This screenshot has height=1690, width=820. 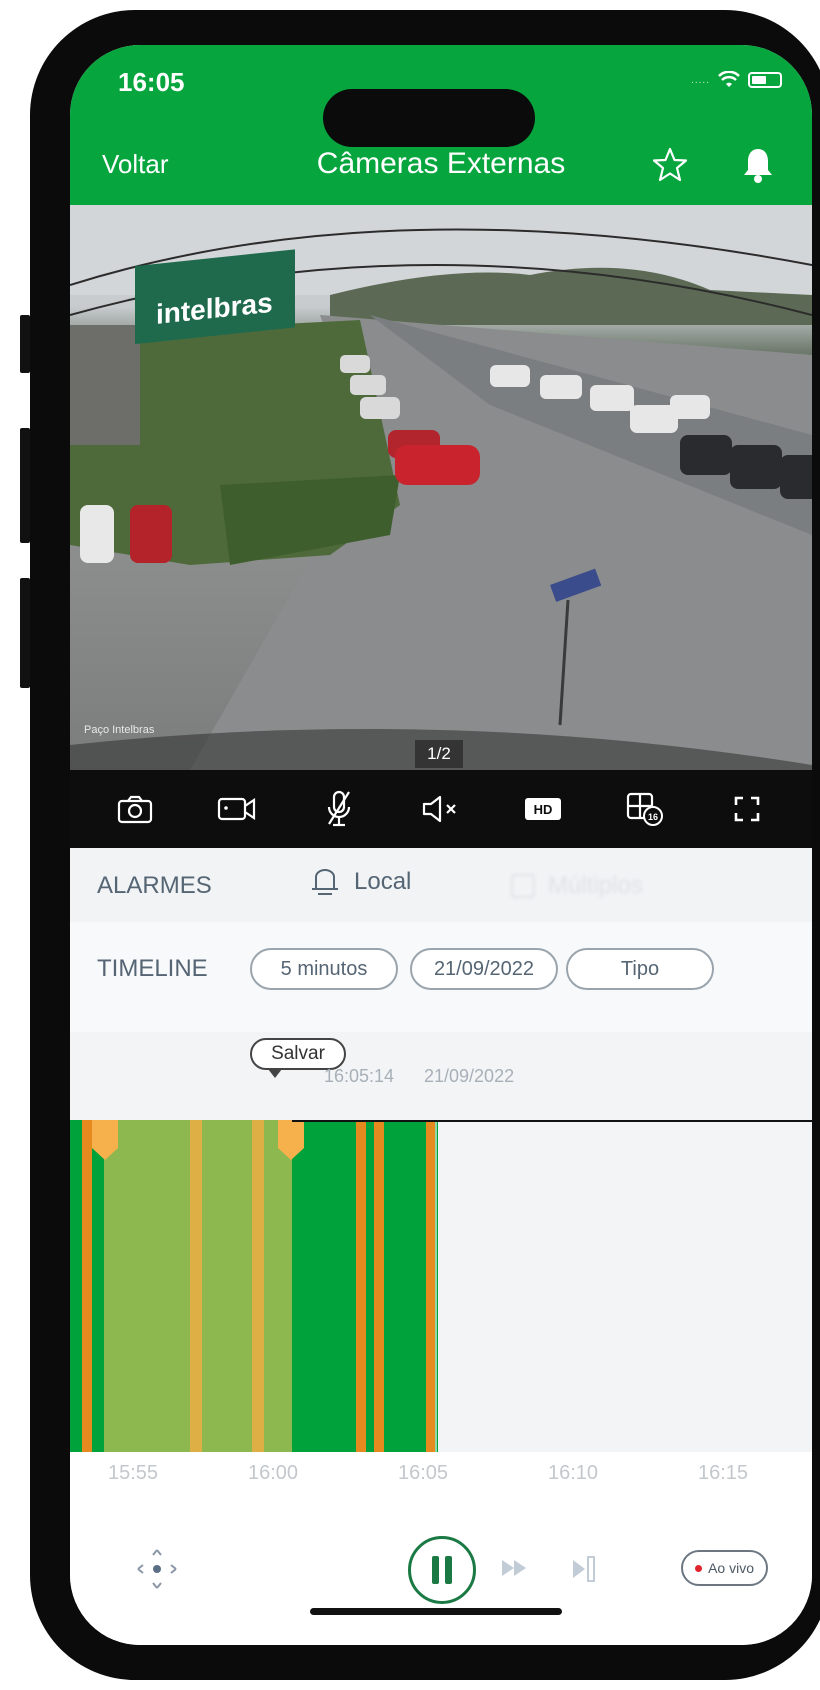 I want to click on tab-local-label: Local, so click(x=383, y=881).